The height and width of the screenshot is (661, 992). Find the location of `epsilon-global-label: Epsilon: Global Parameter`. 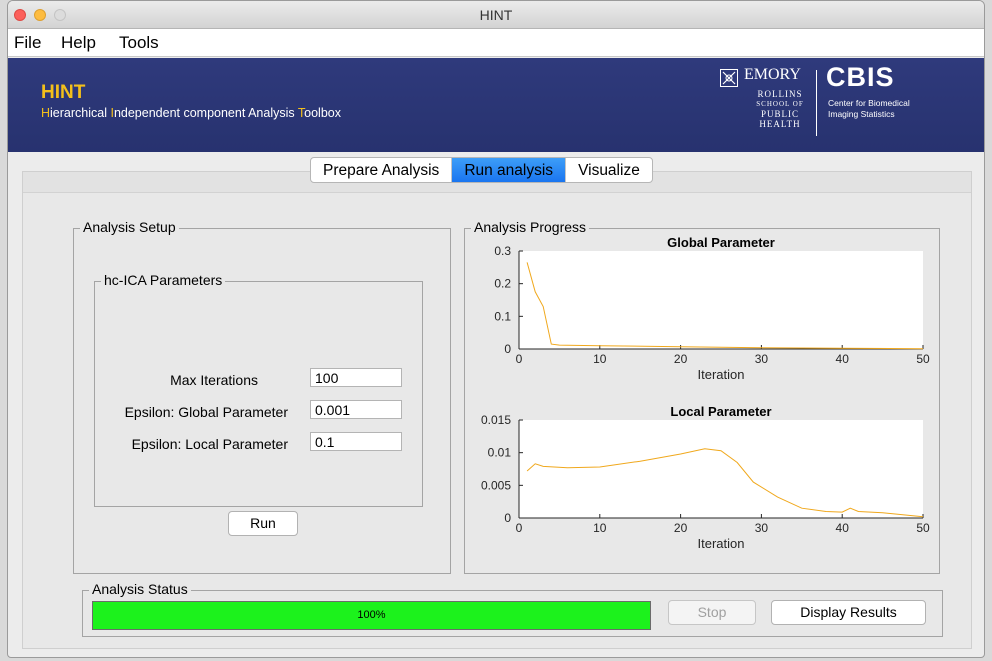

epsilon-global-label: Epsilon: Global Parameter is located at coordinates (206, 412).